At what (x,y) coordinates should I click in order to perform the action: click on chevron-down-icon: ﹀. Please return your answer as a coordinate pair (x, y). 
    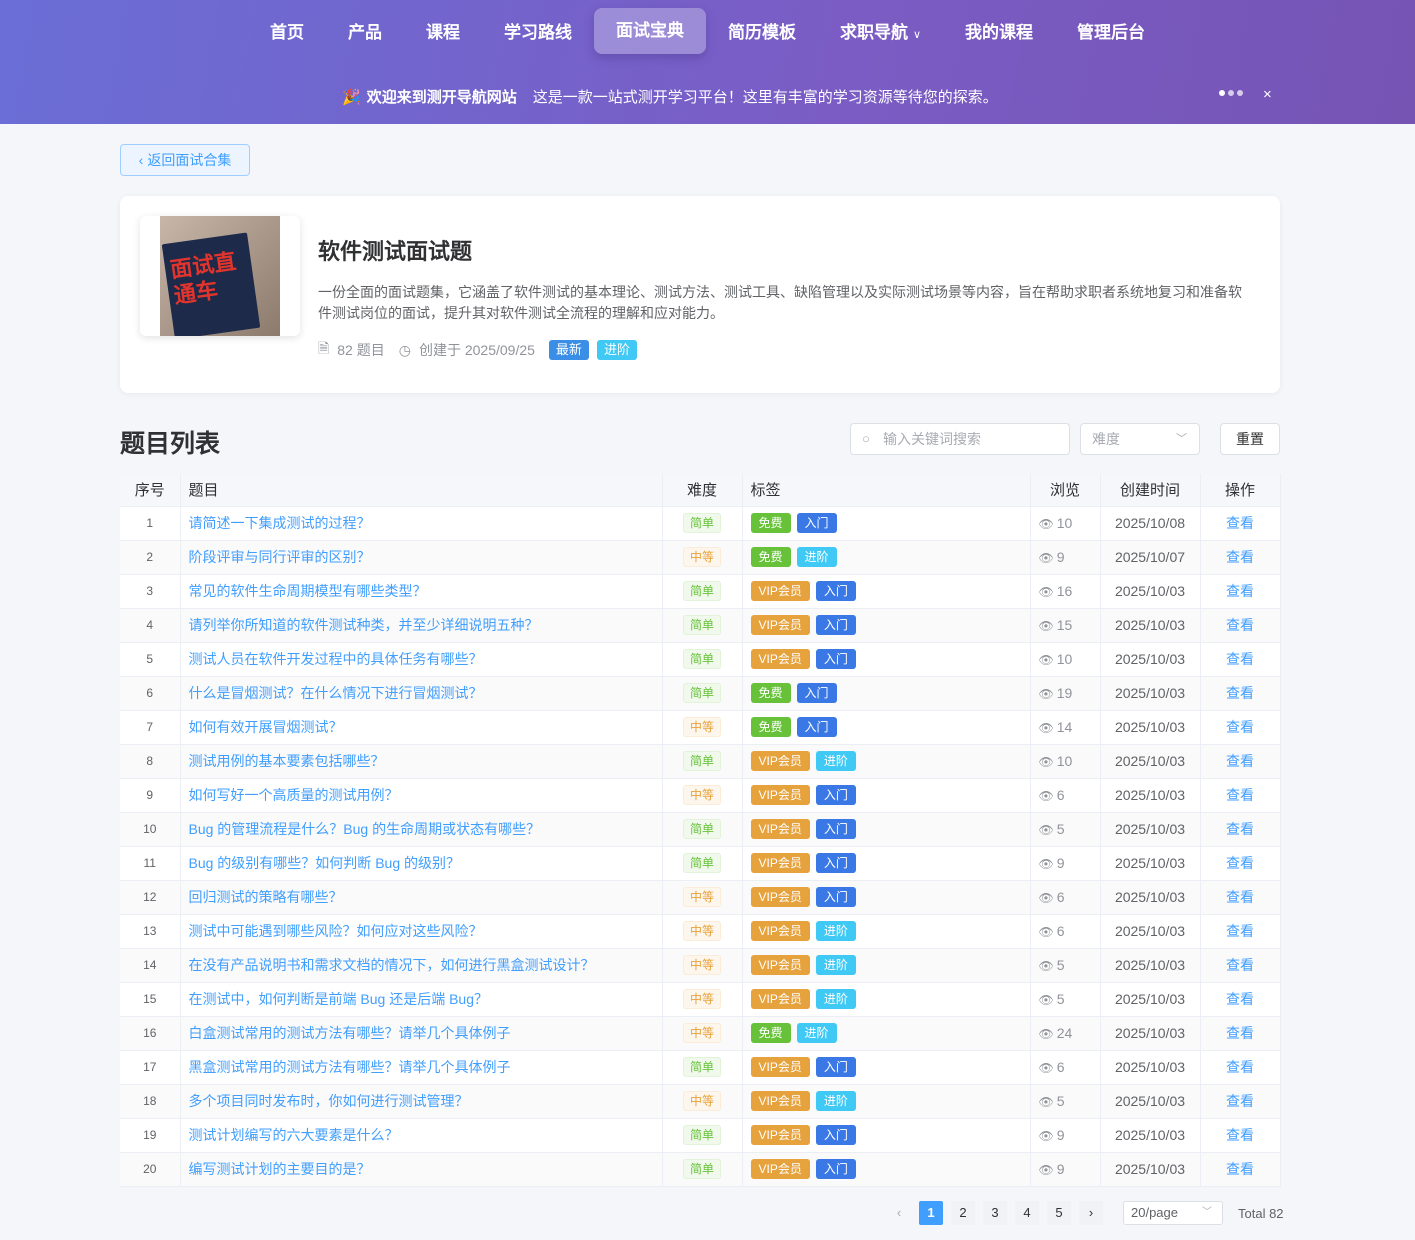
    Looking at the image, I should click on (1181, 439).